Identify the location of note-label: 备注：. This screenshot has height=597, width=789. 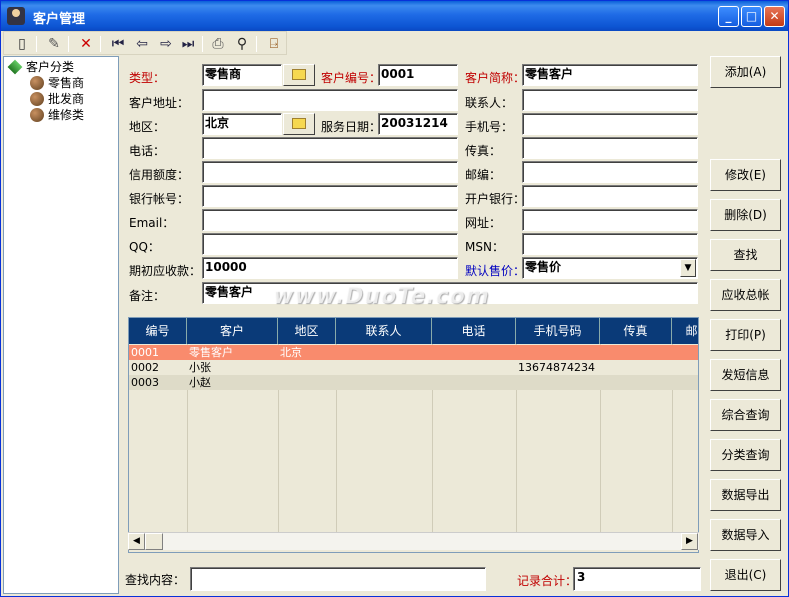
(147, 296).